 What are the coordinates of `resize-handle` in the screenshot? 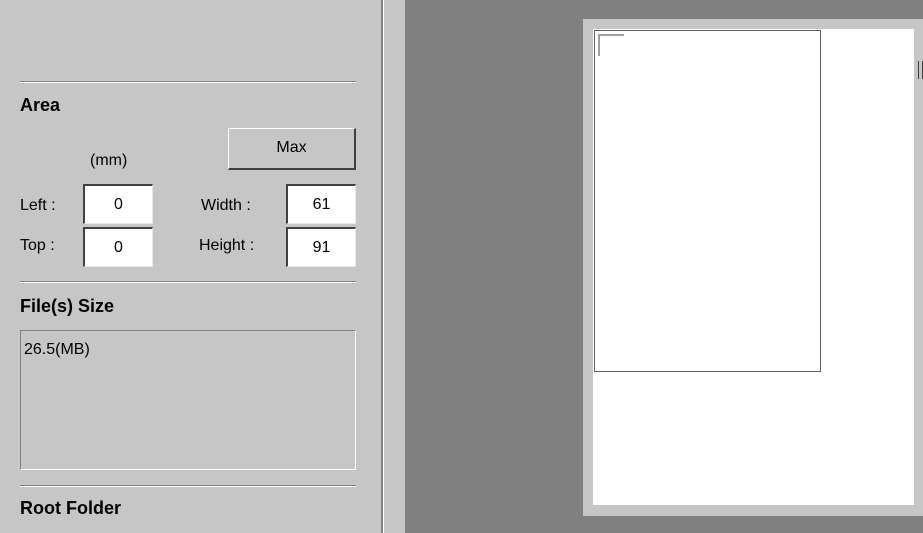 It's located at (611, 45).